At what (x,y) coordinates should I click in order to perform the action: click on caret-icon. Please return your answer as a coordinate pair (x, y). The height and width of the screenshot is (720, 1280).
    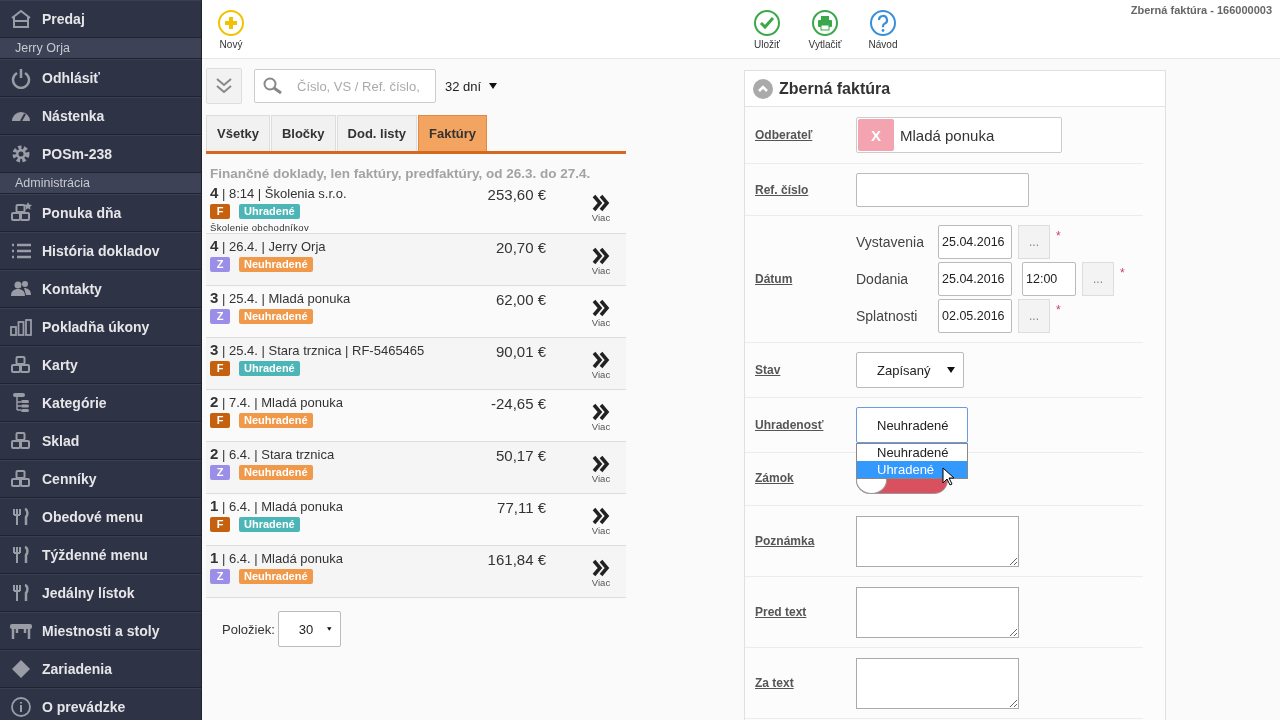
    Looking at the image, I should click on (329, 629).